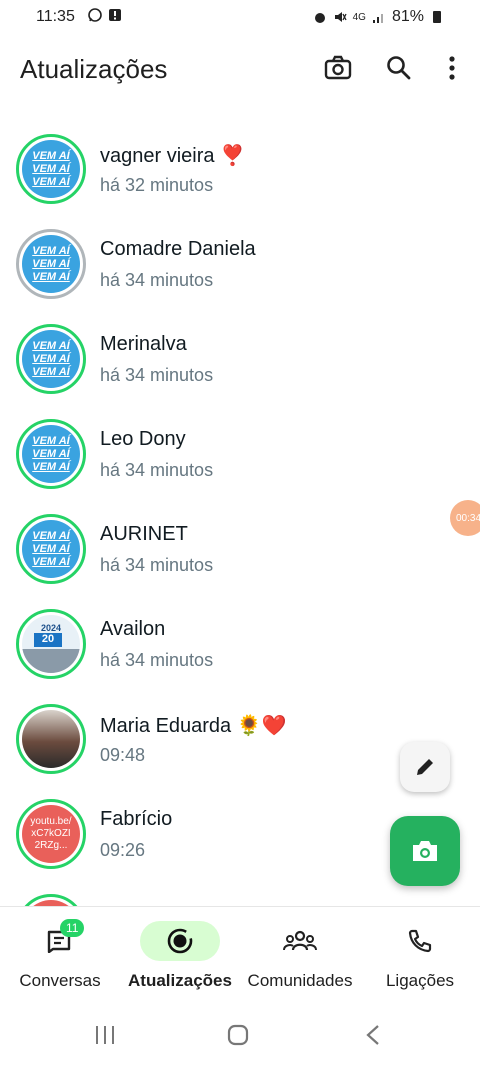  I want to click on camera-button, so click(338, 68).